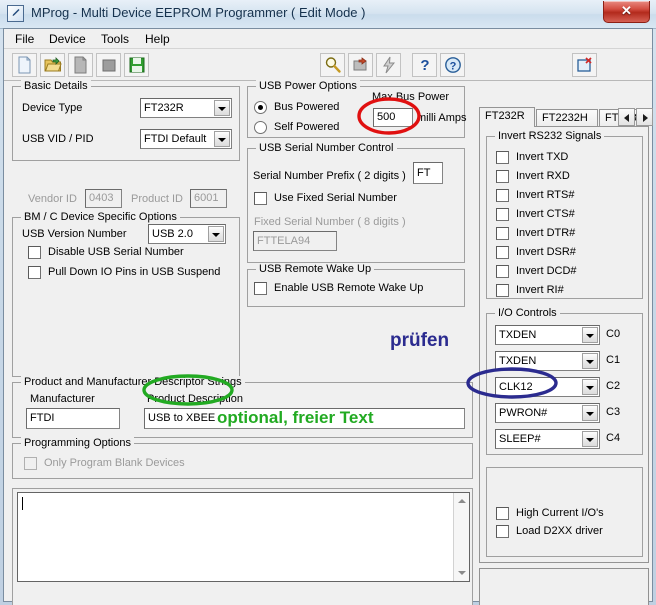  Describe the element at coordinates (502, 195) in the screenshot. I see `invert-rts-checkbox` at that location.